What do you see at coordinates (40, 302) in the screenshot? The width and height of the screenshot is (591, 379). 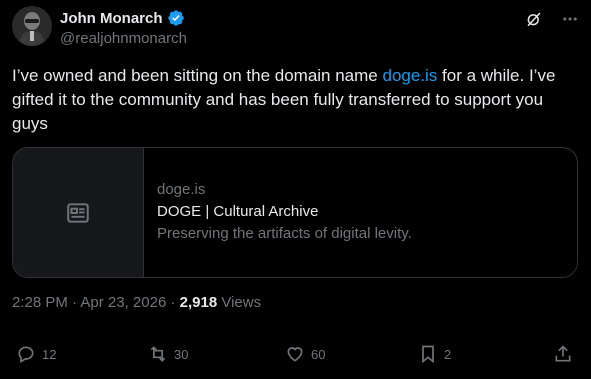 I see `tweet-time: 2:28 PM` at bounding box center [40, 302].